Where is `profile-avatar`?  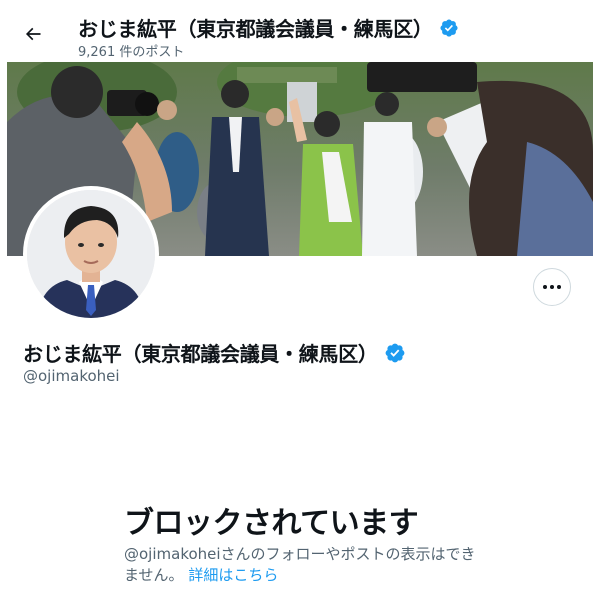 profile-avatar is located at coordinates (91, 254).